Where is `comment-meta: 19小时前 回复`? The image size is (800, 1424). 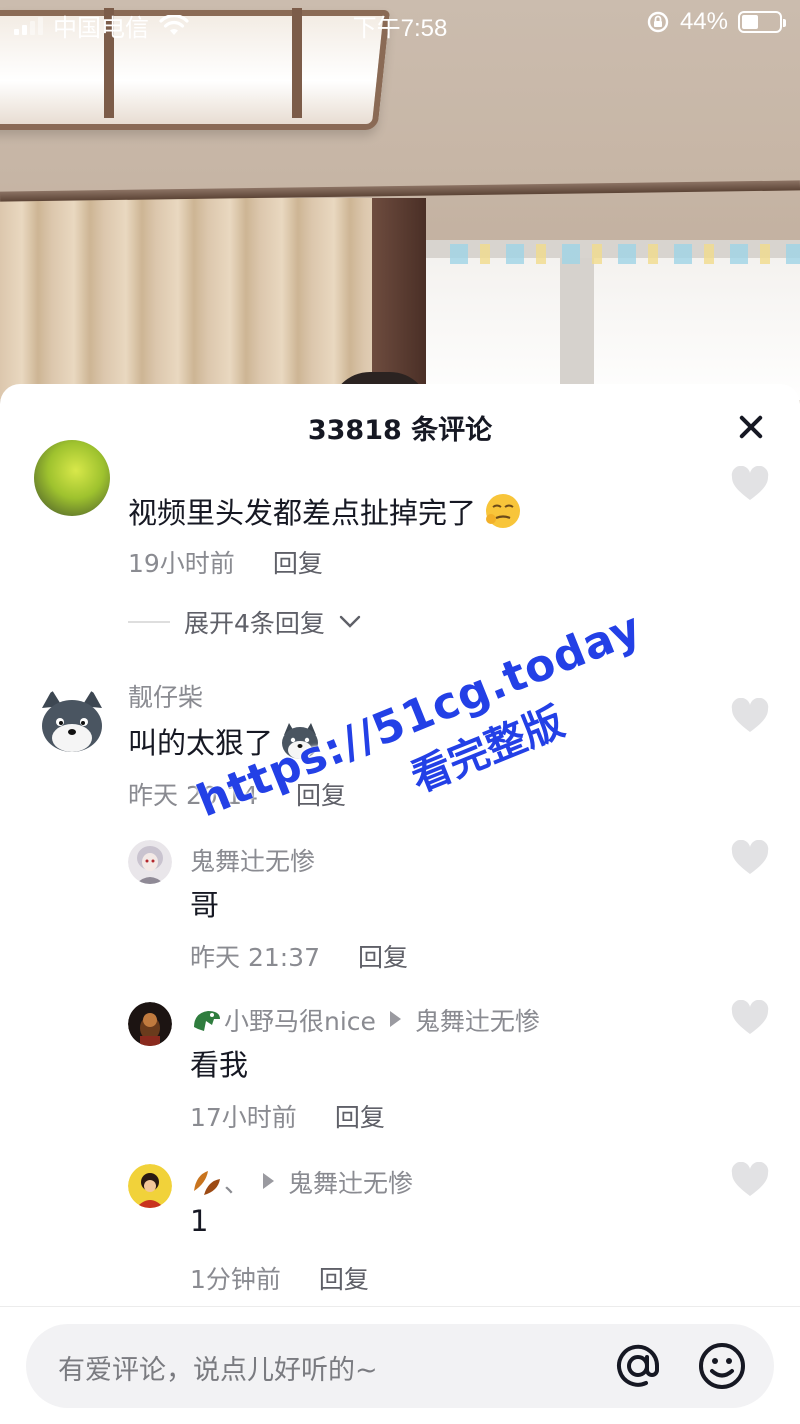
comment-meta: 19小时前 回复 is located at coordinates (225, 562).